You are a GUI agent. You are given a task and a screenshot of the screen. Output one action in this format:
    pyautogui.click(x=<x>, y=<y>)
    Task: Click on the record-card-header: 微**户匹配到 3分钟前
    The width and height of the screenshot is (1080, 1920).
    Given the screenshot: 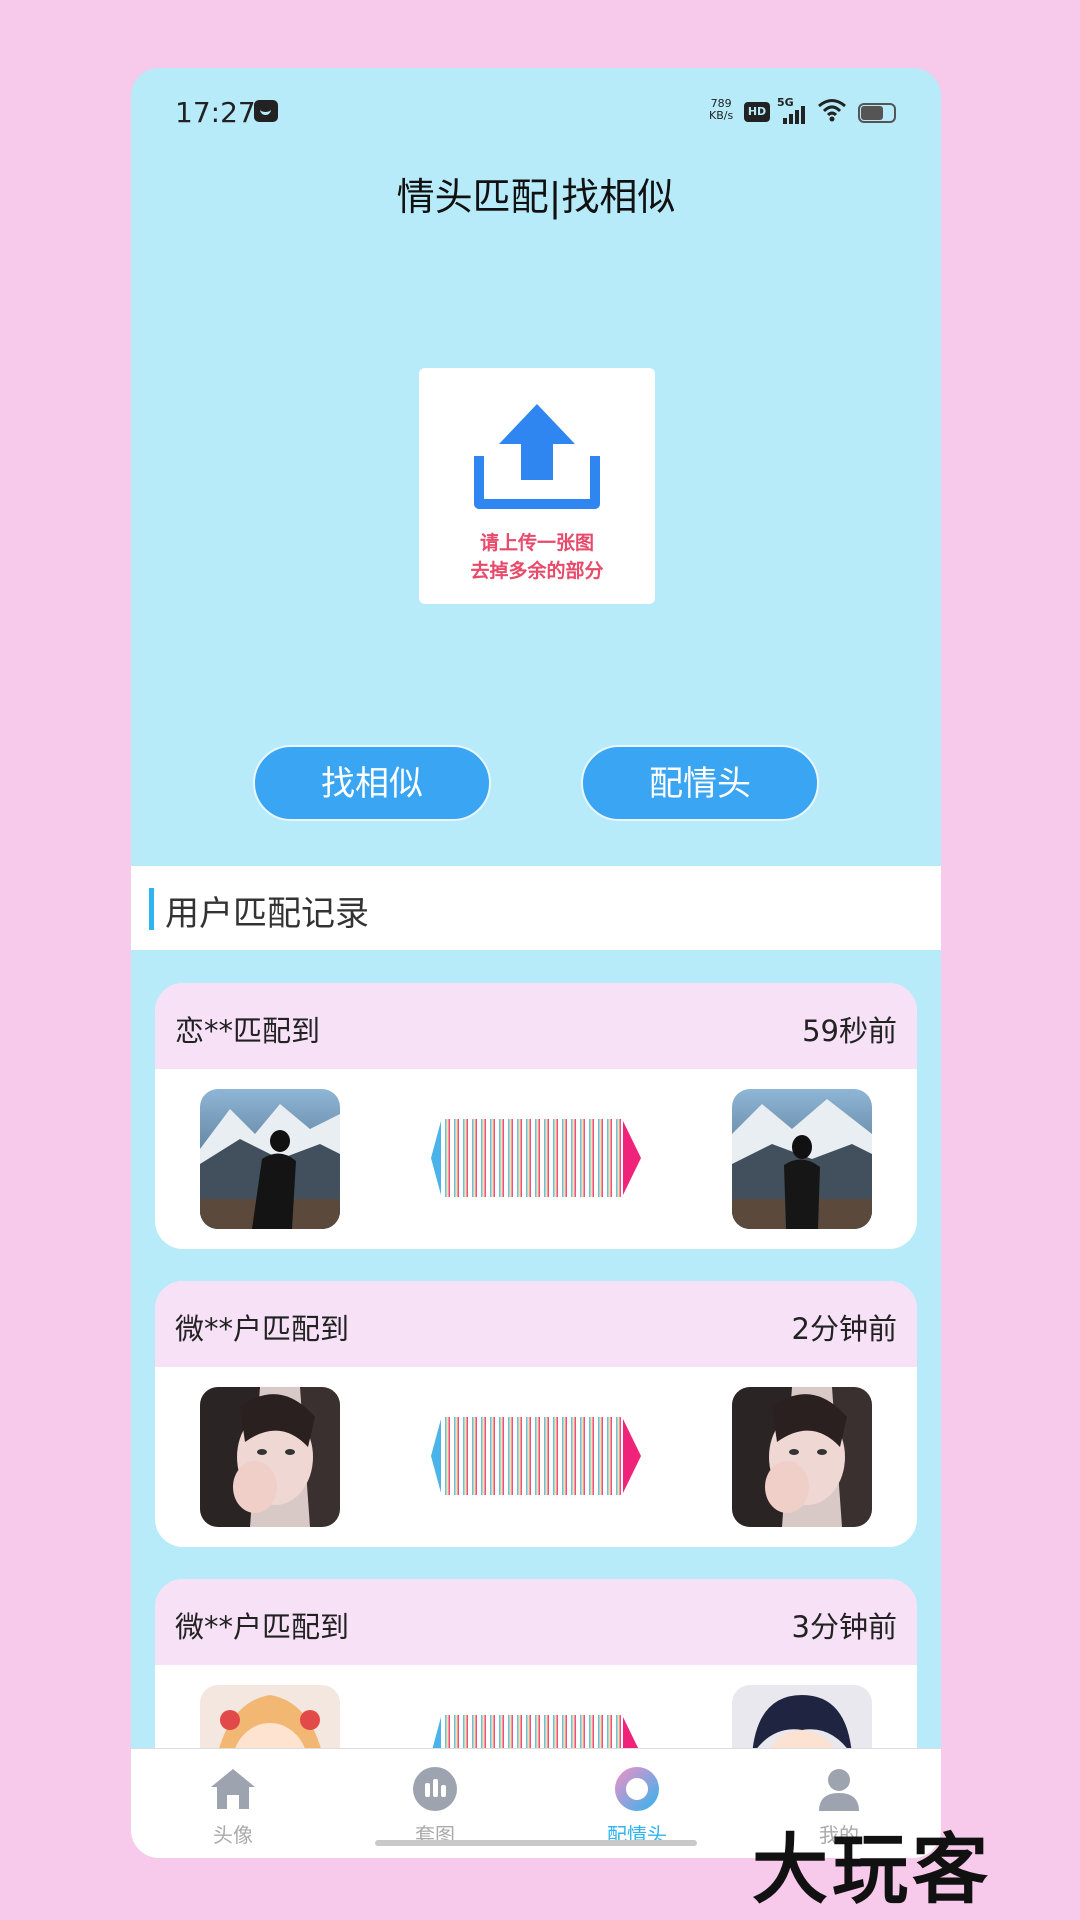 What is the action you would take?
    pyautogui.click(x=536, y=1622)
    